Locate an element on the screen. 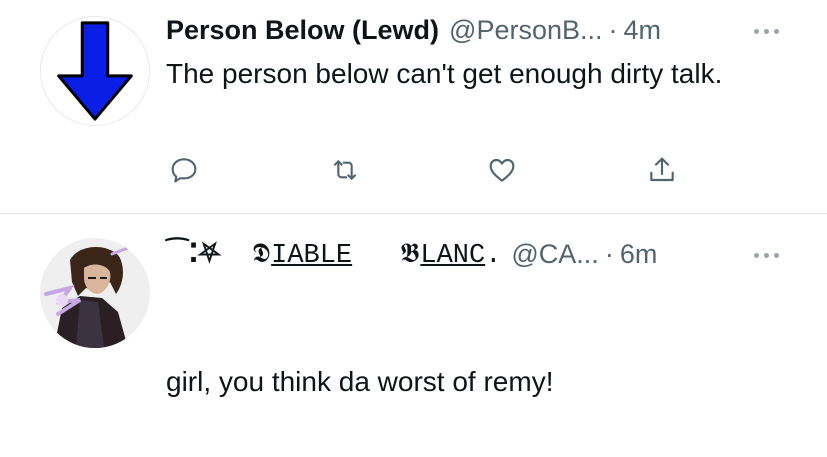 The height and width of the screenshot is (457, 827). share-button is located at coordinates (662, 170).